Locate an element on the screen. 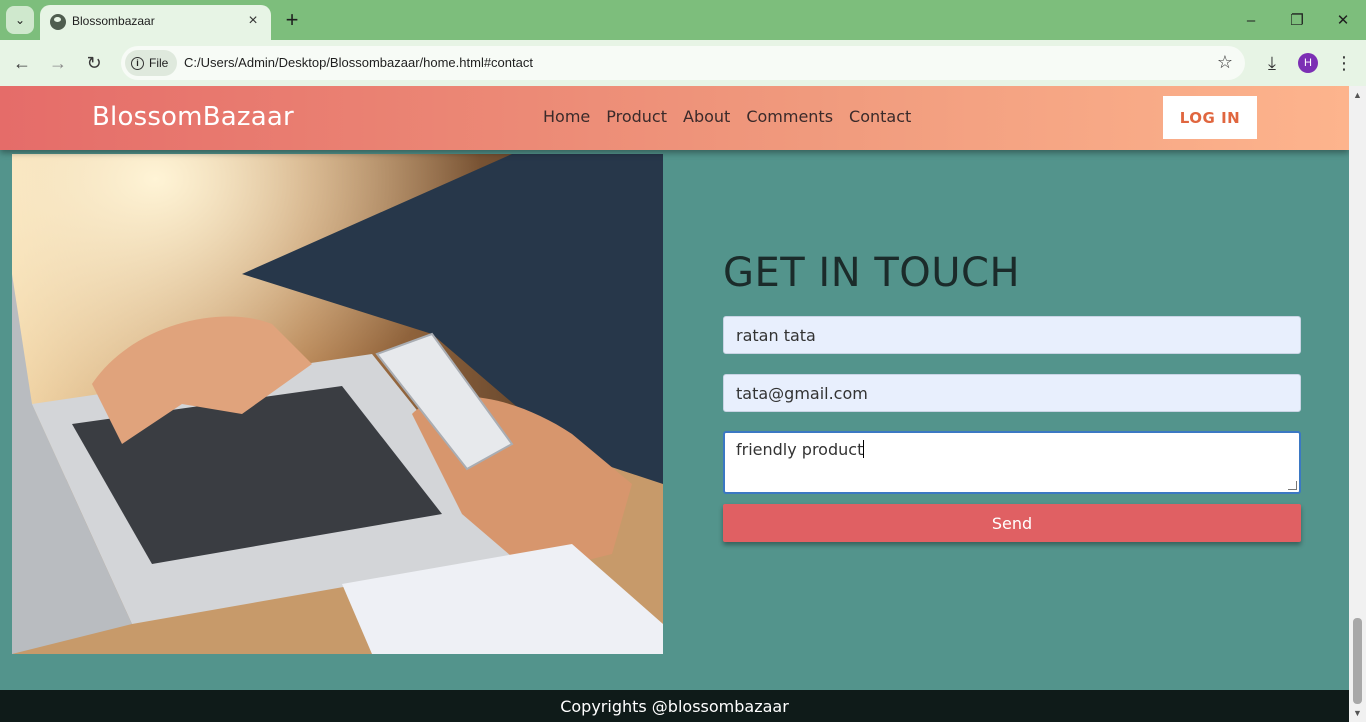  reload-icon: ↻ is located at coordinates (94, 62).